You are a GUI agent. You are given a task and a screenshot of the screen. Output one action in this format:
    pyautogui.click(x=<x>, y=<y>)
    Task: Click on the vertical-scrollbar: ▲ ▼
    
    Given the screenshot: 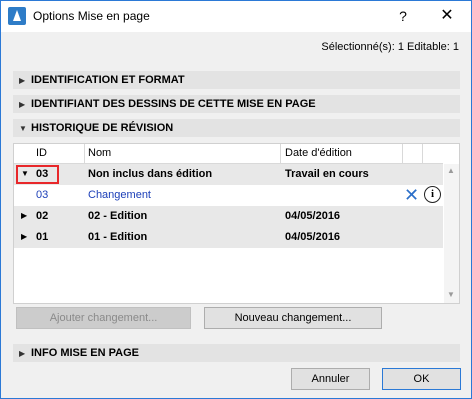 What is the action you would take?
    pyautogui.click(x=451, y=233)
    